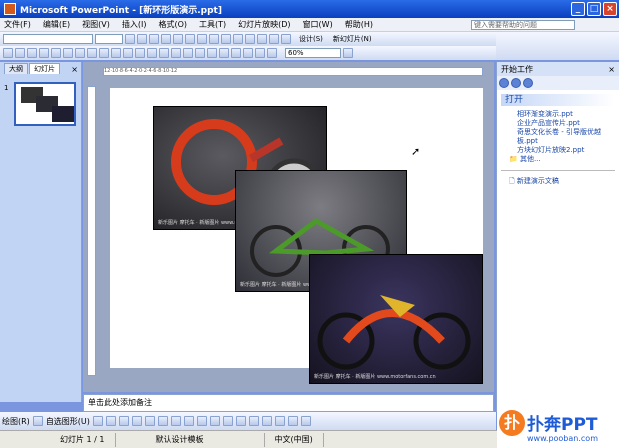 The image size is (619, 448). I want to click on forward-icon, so click(516, 83).